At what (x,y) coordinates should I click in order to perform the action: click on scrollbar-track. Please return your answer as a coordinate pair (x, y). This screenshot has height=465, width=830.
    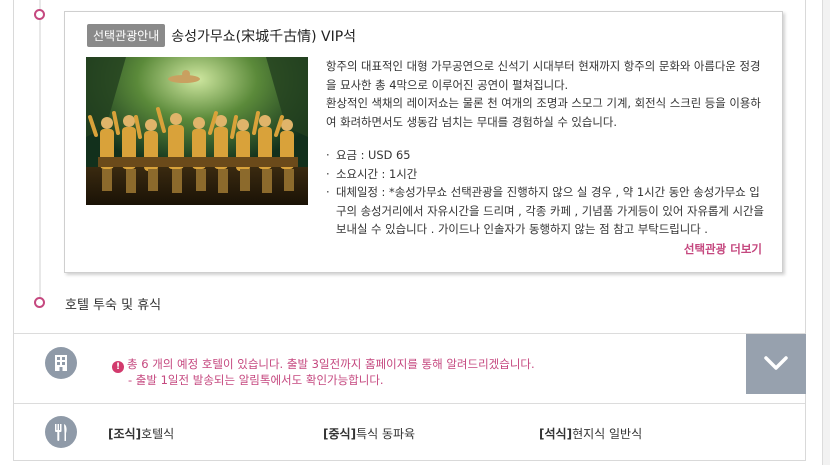
    Looking at the image, I should click on (826, 232).